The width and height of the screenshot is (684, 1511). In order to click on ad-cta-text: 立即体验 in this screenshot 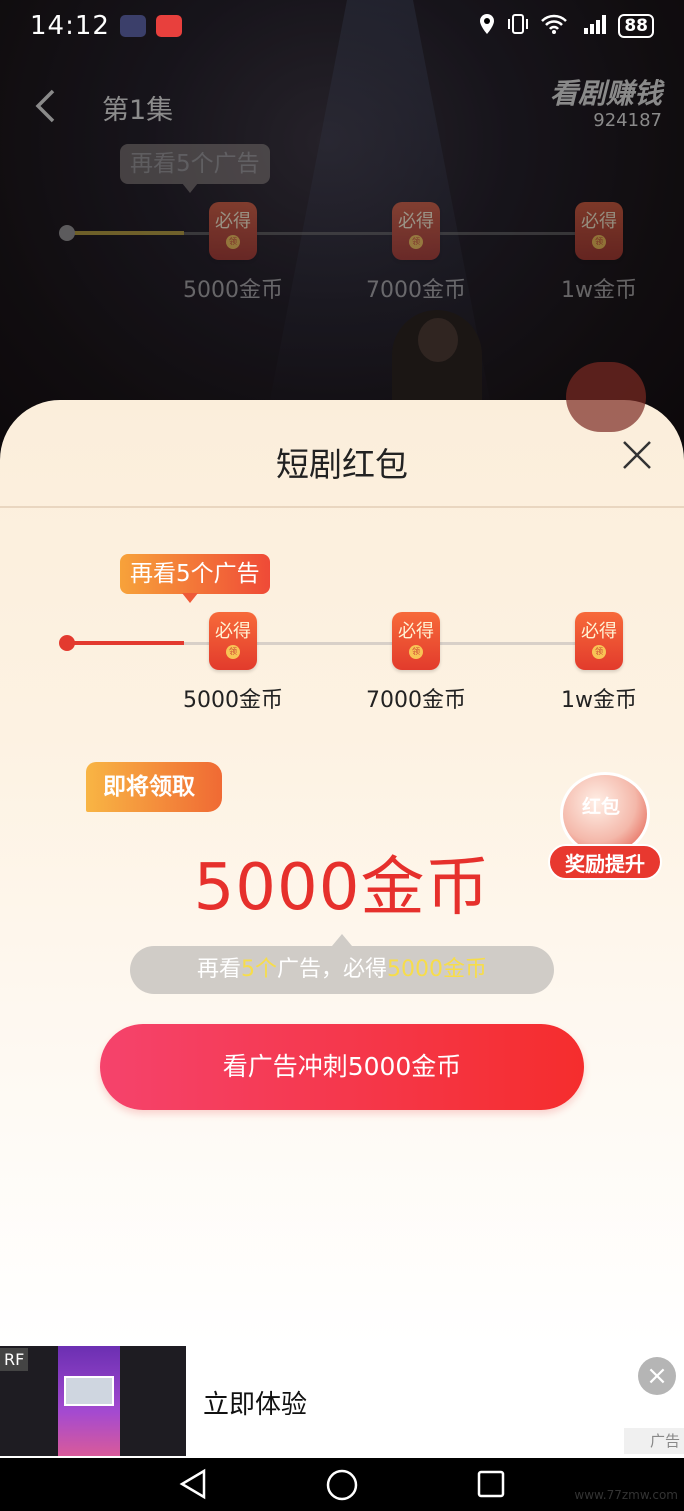, I will do `click(255, 1402)`.